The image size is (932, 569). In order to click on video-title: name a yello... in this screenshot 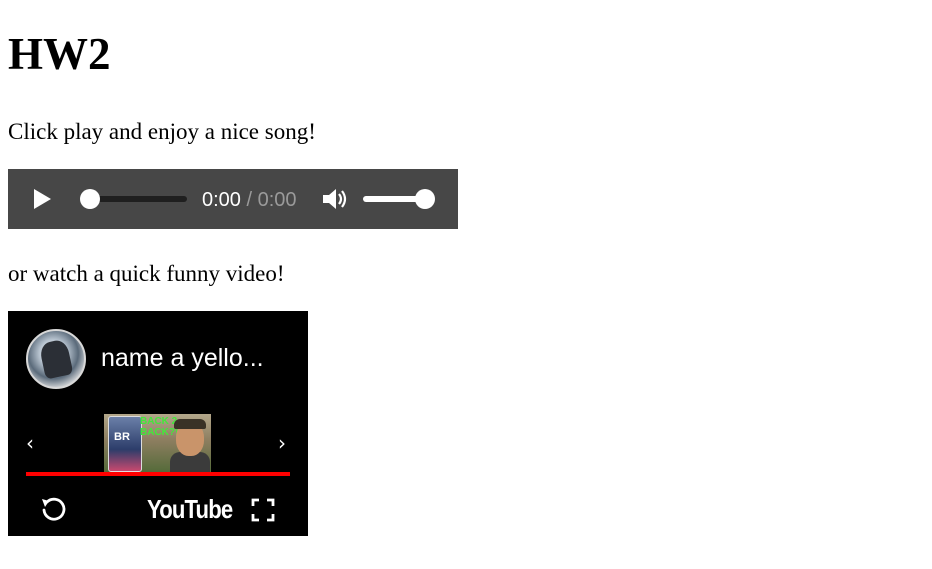, I will do `click(182, 358)`.